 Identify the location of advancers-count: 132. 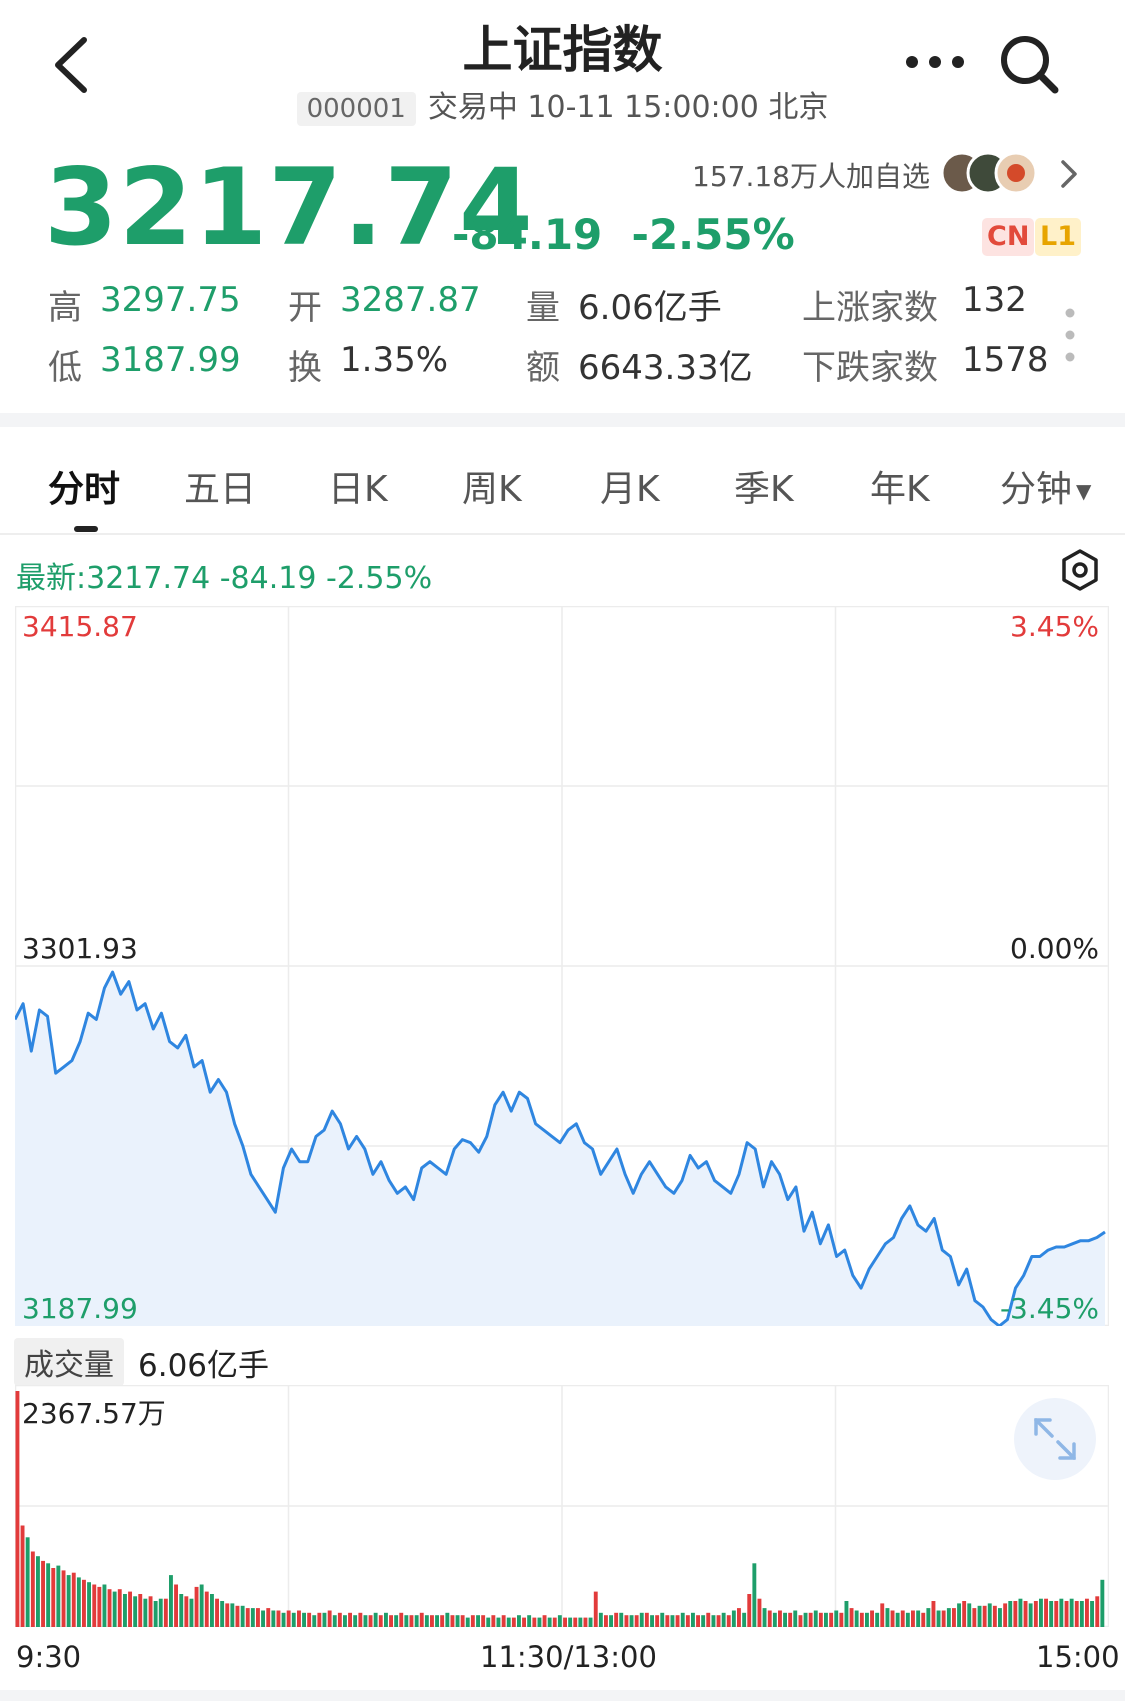
(994, 300).